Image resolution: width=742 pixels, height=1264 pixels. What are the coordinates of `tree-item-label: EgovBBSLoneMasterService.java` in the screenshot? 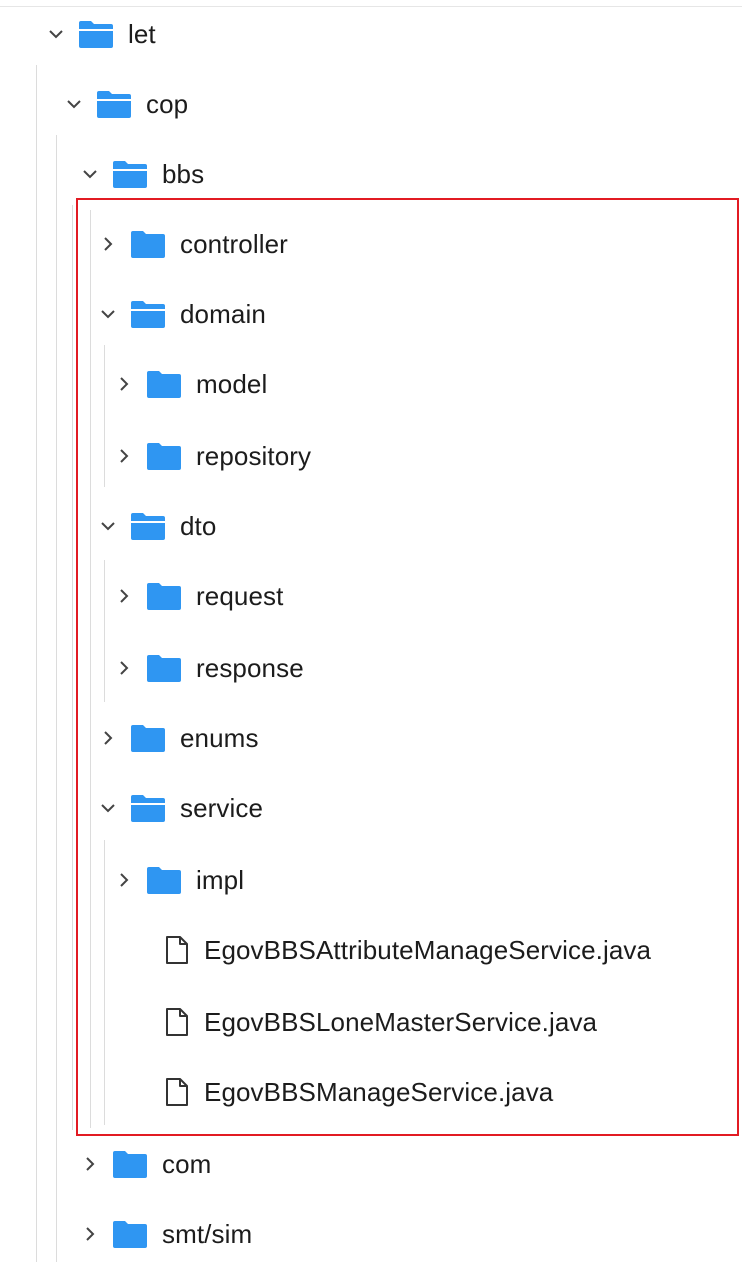 It's located at (401, 1021).